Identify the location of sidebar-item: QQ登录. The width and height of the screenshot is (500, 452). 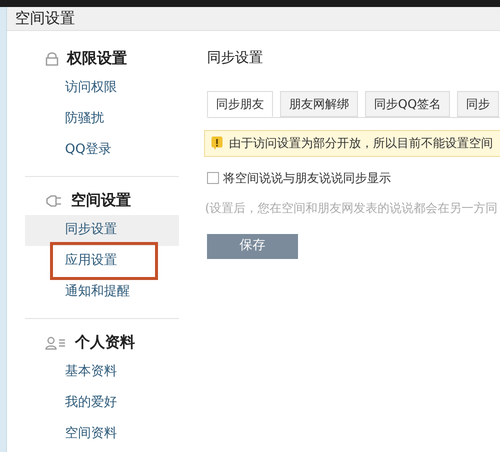
(102, 150).